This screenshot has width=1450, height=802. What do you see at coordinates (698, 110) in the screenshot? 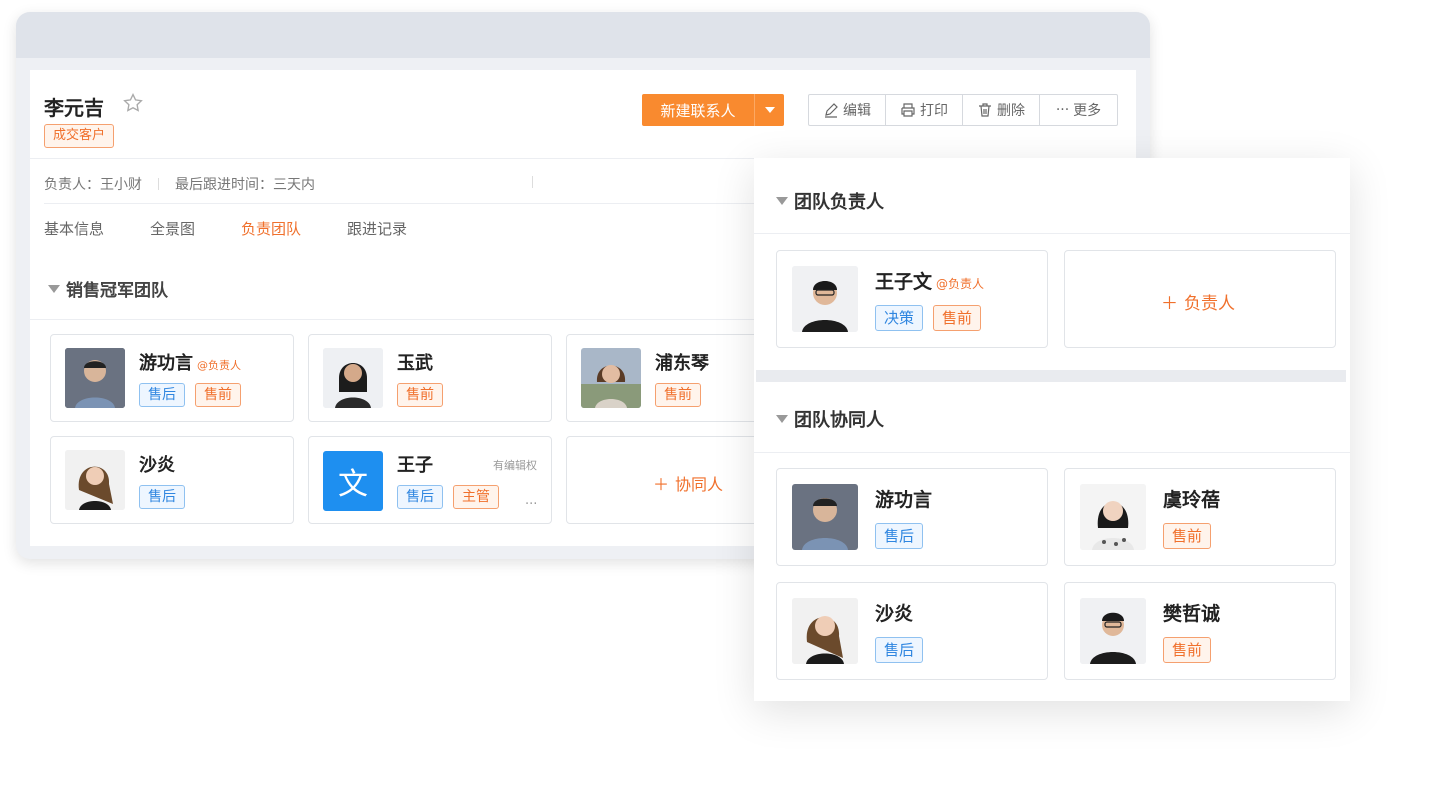
I see `new-contact-label: 新建联系人` at bounding box center [698, 110].